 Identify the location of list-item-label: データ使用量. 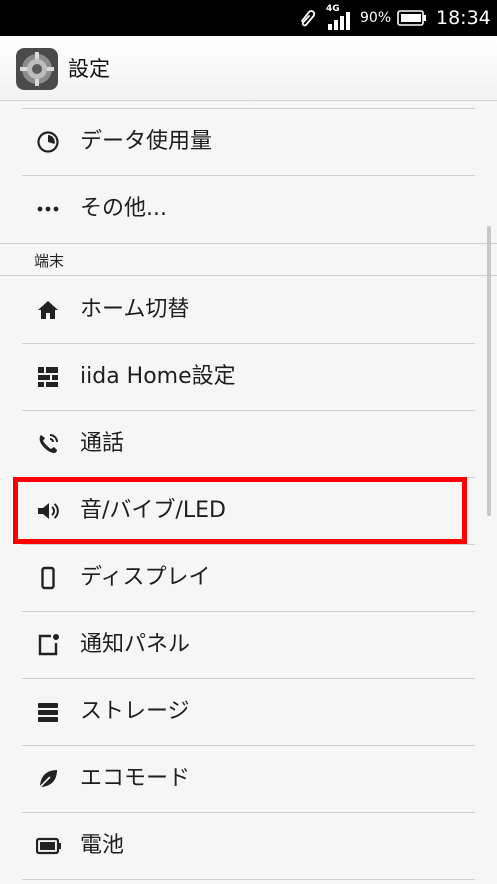
(146, 141).